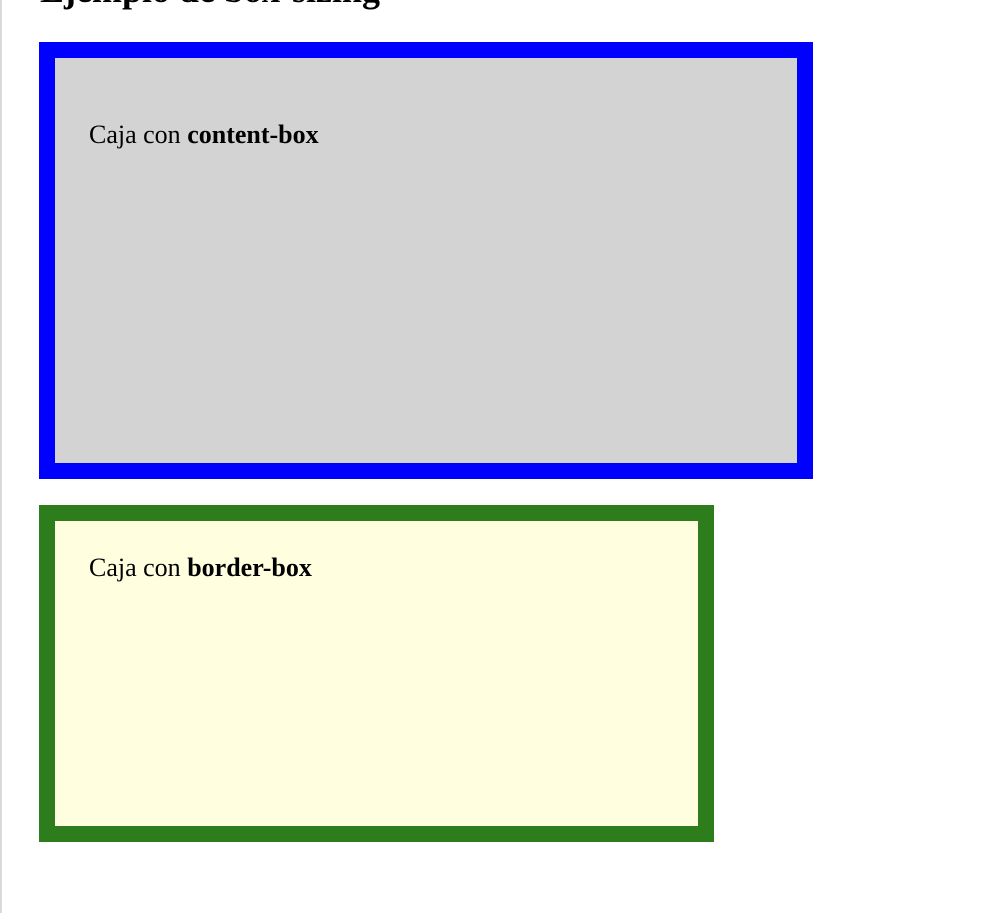  Describe the element at coordinates (138, 134) in the screenshot. I see `content-box-label-prefix: Caja con` at that location.